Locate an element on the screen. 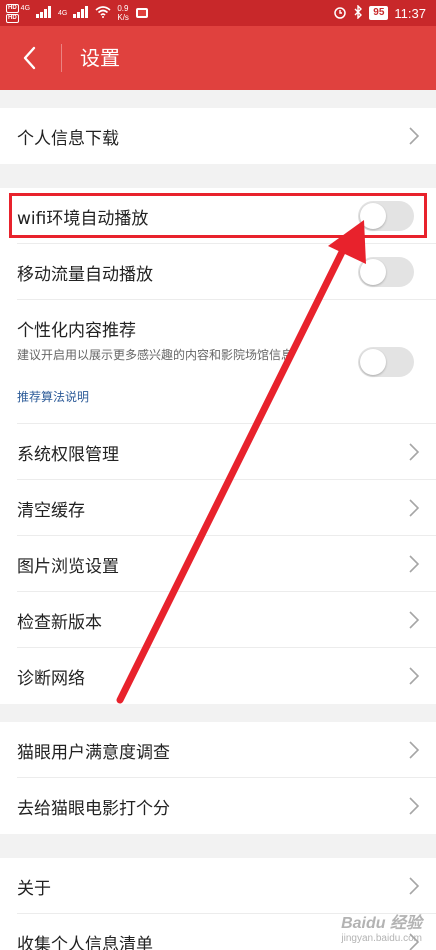  settings-group-data: 个人信息下载 is located at coordinates (218, 136).